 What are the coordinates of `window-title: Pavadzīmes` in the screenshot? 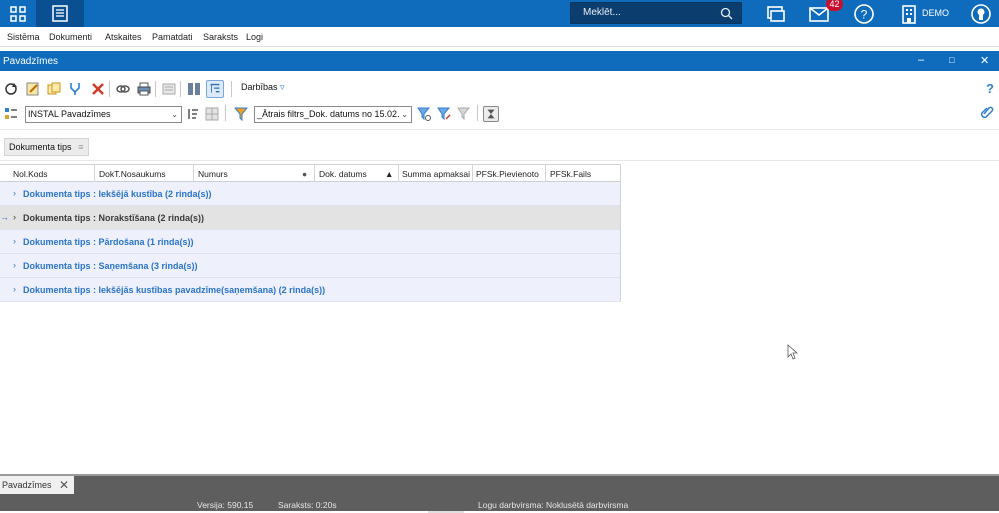 It's located at (31, 61).